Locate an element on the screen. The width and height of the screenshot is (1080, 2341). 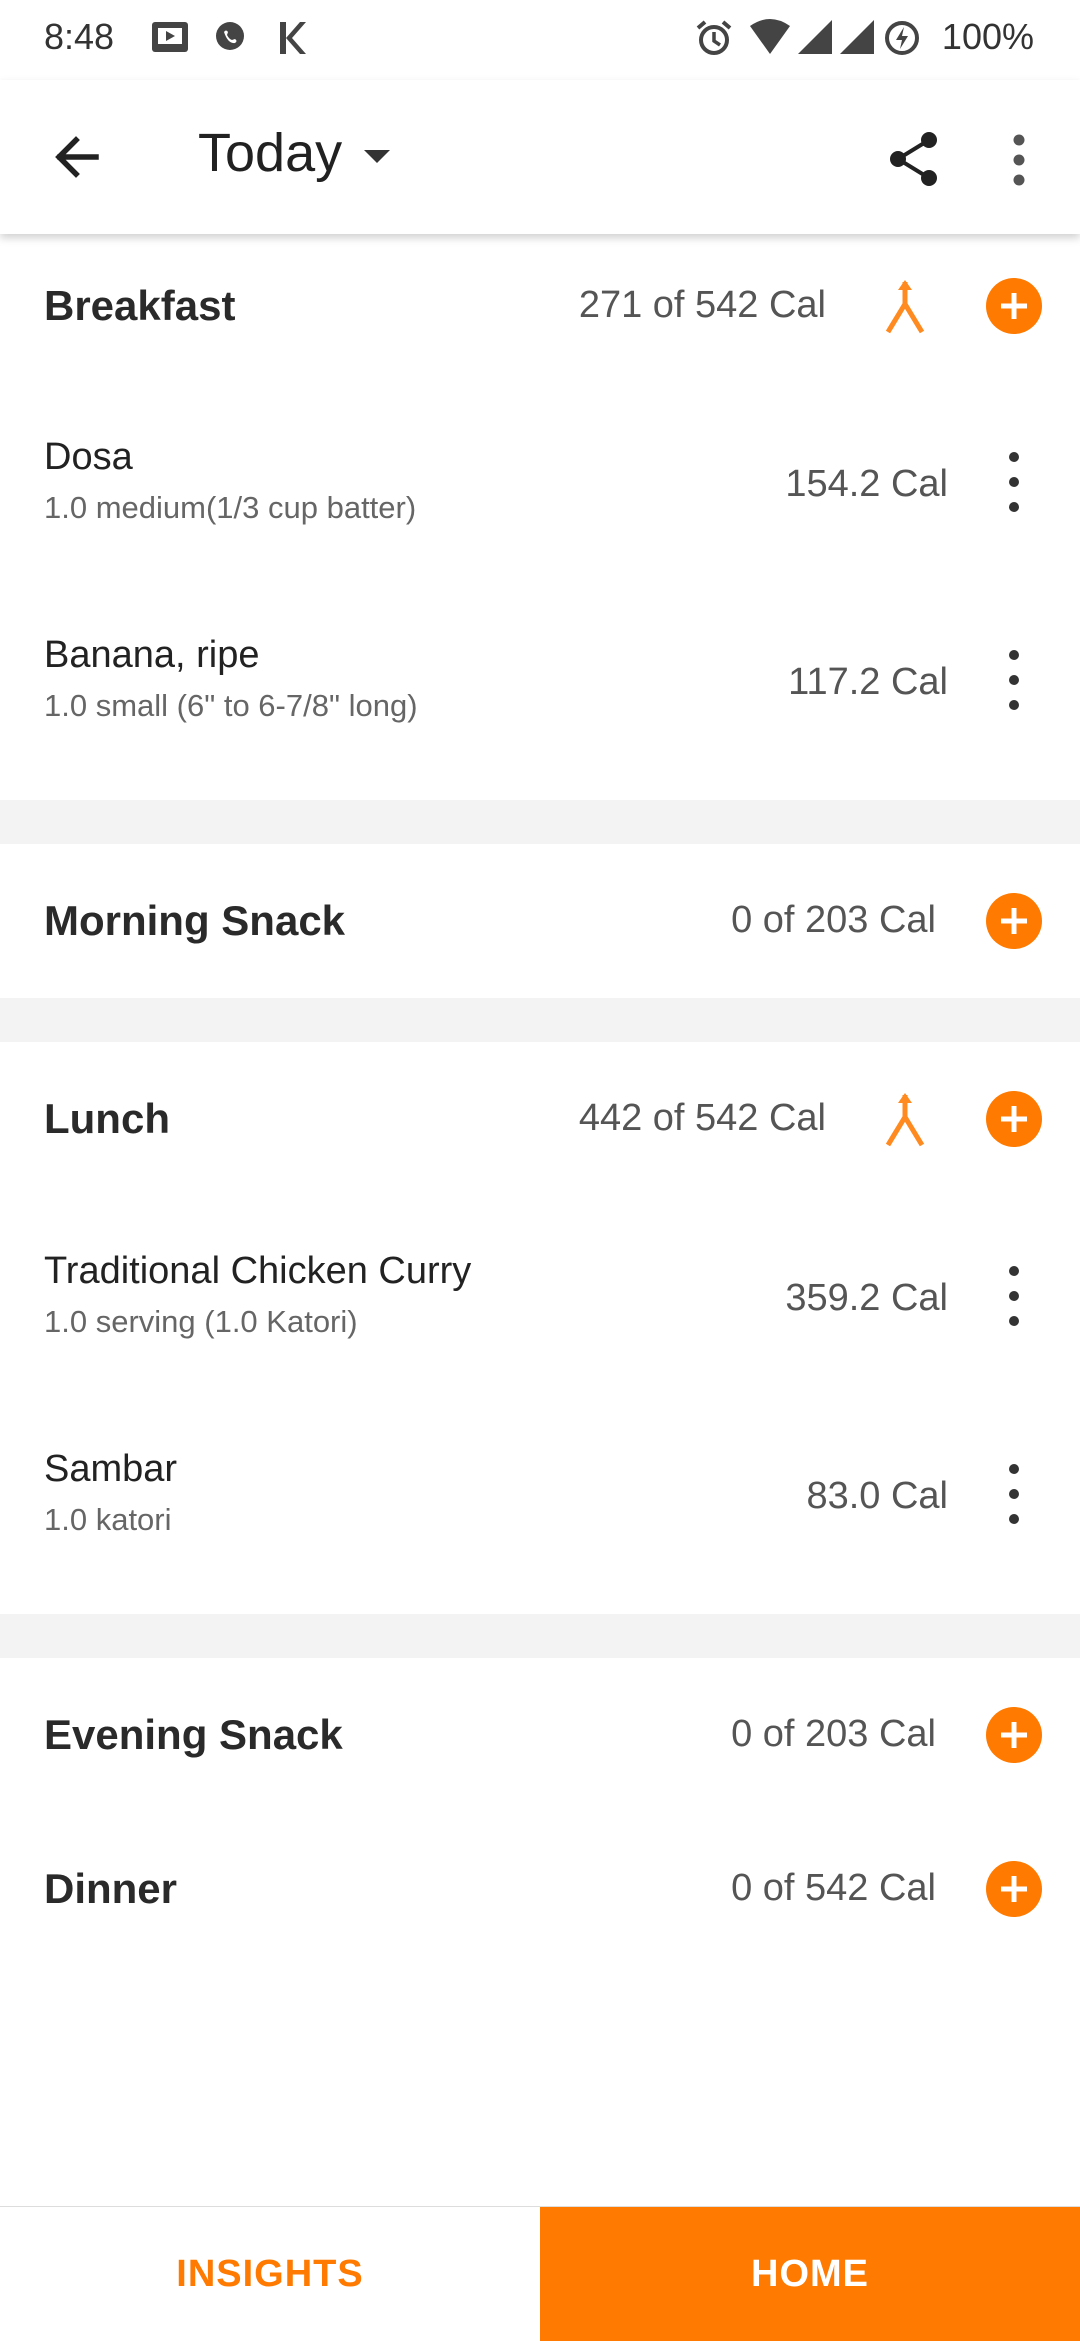
meal-calories: 442 of 542 Cal is located at coordinates (702, 1118).